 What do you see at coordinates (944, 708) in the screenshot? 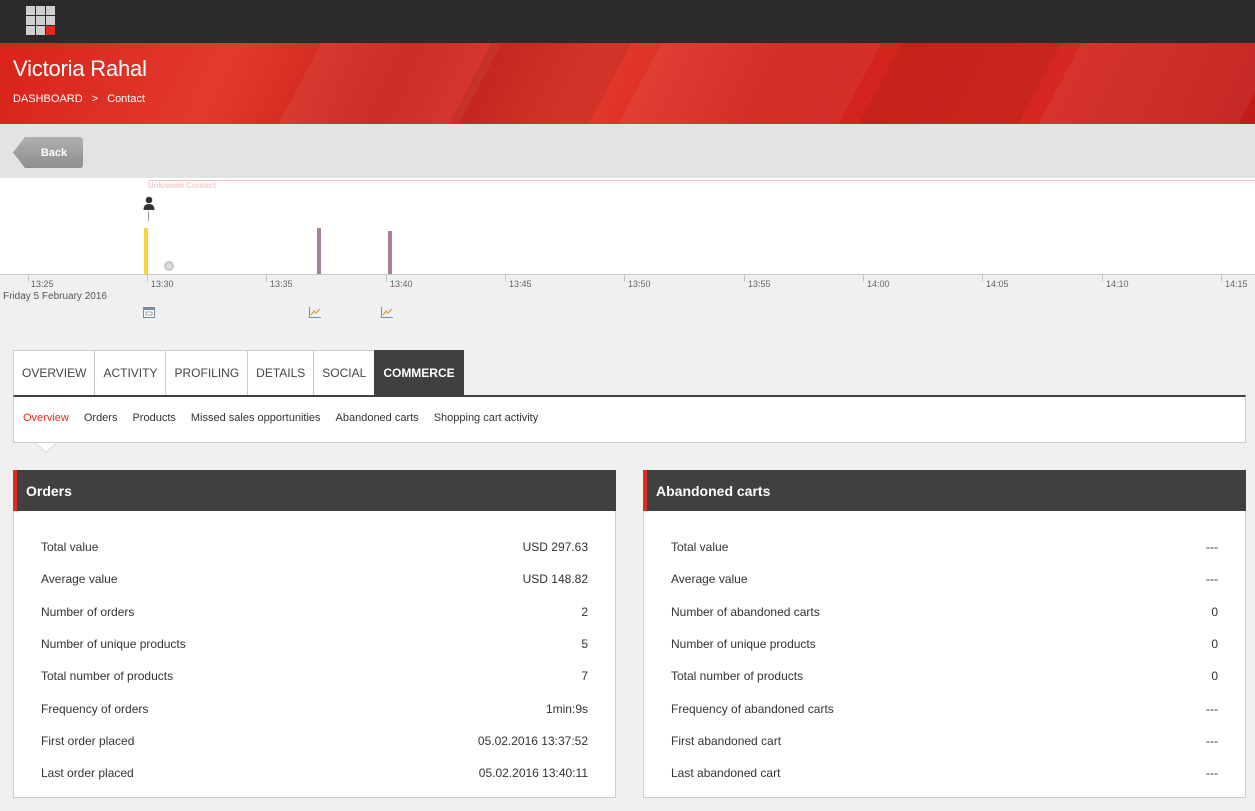
I see `carts-row: Frequency of abandoned carts ---` at bounding box center [944, 708].